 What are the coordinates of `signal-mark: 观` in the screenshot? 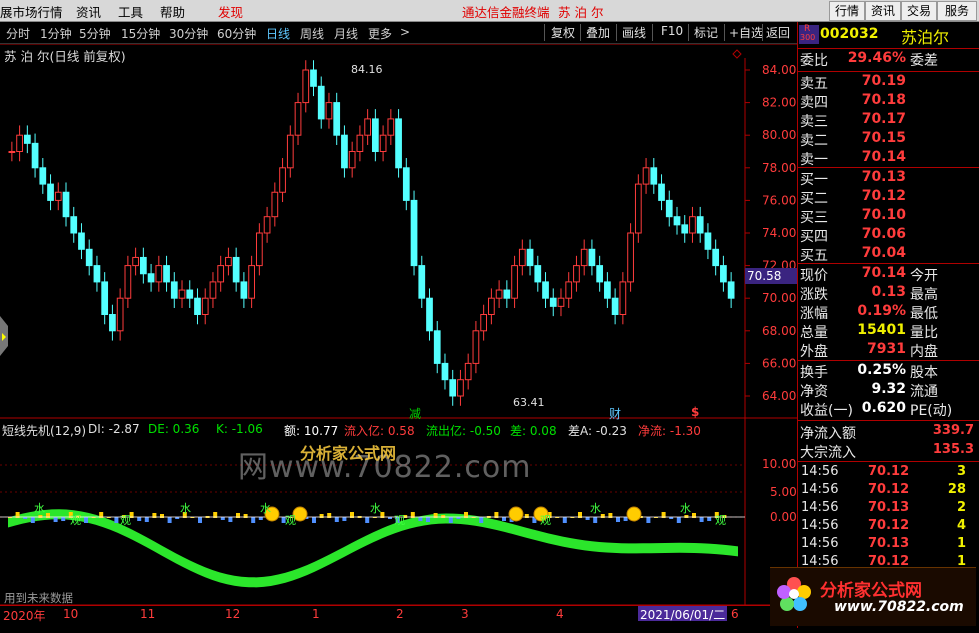 It's located at (399, 520).